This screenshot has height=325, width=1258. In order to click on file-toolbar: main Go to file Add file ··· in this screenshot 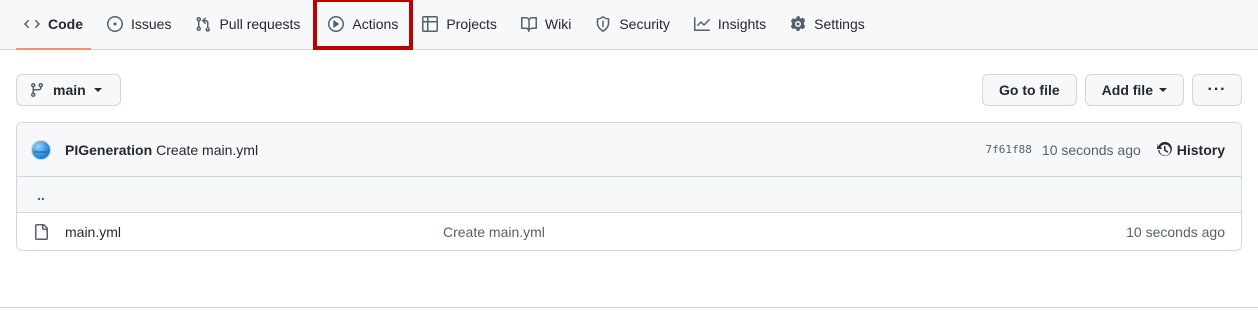, I will do `click(629, 90)`.